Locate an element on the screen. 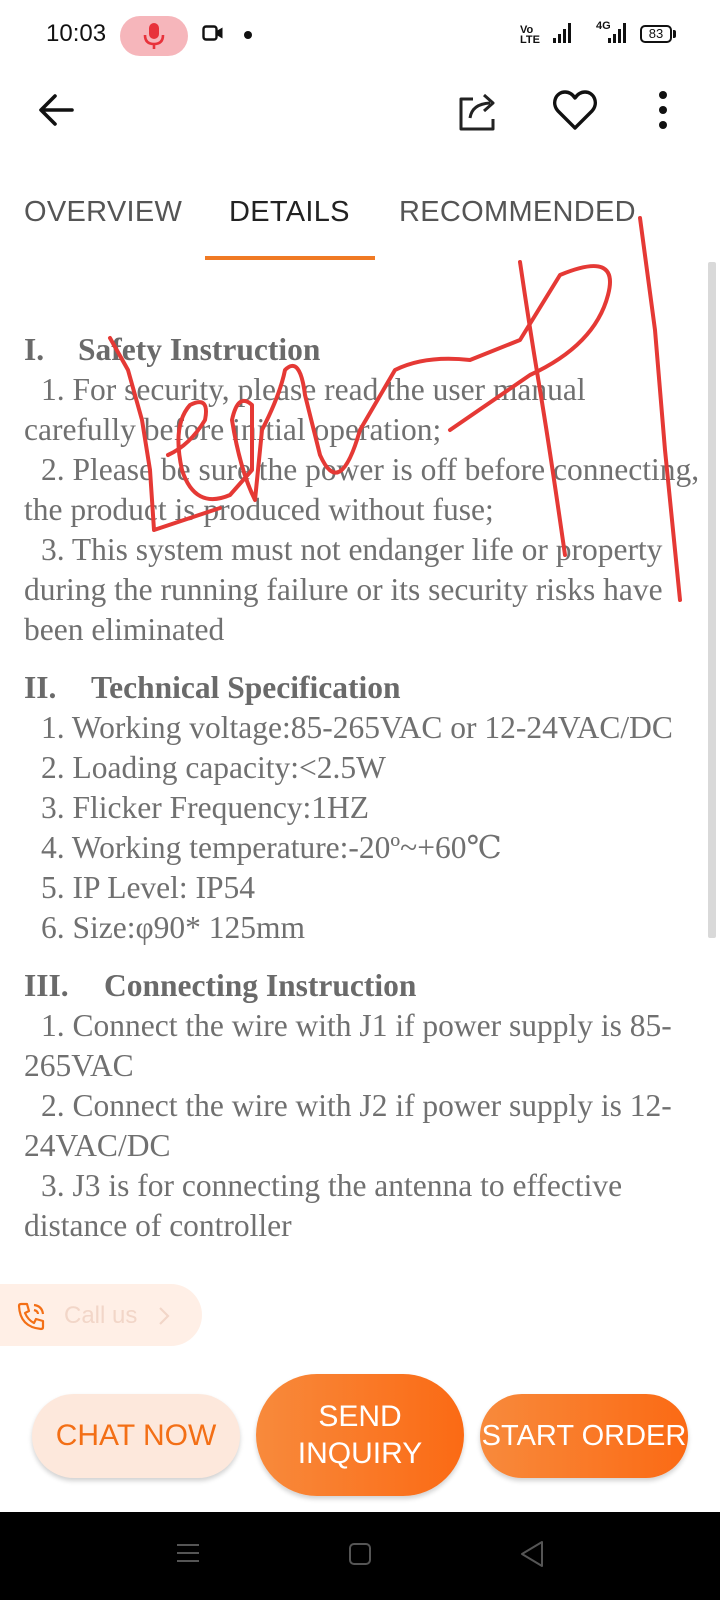 The image size is (720, 1600). section-number: II. is located at coordinates (40, 687).